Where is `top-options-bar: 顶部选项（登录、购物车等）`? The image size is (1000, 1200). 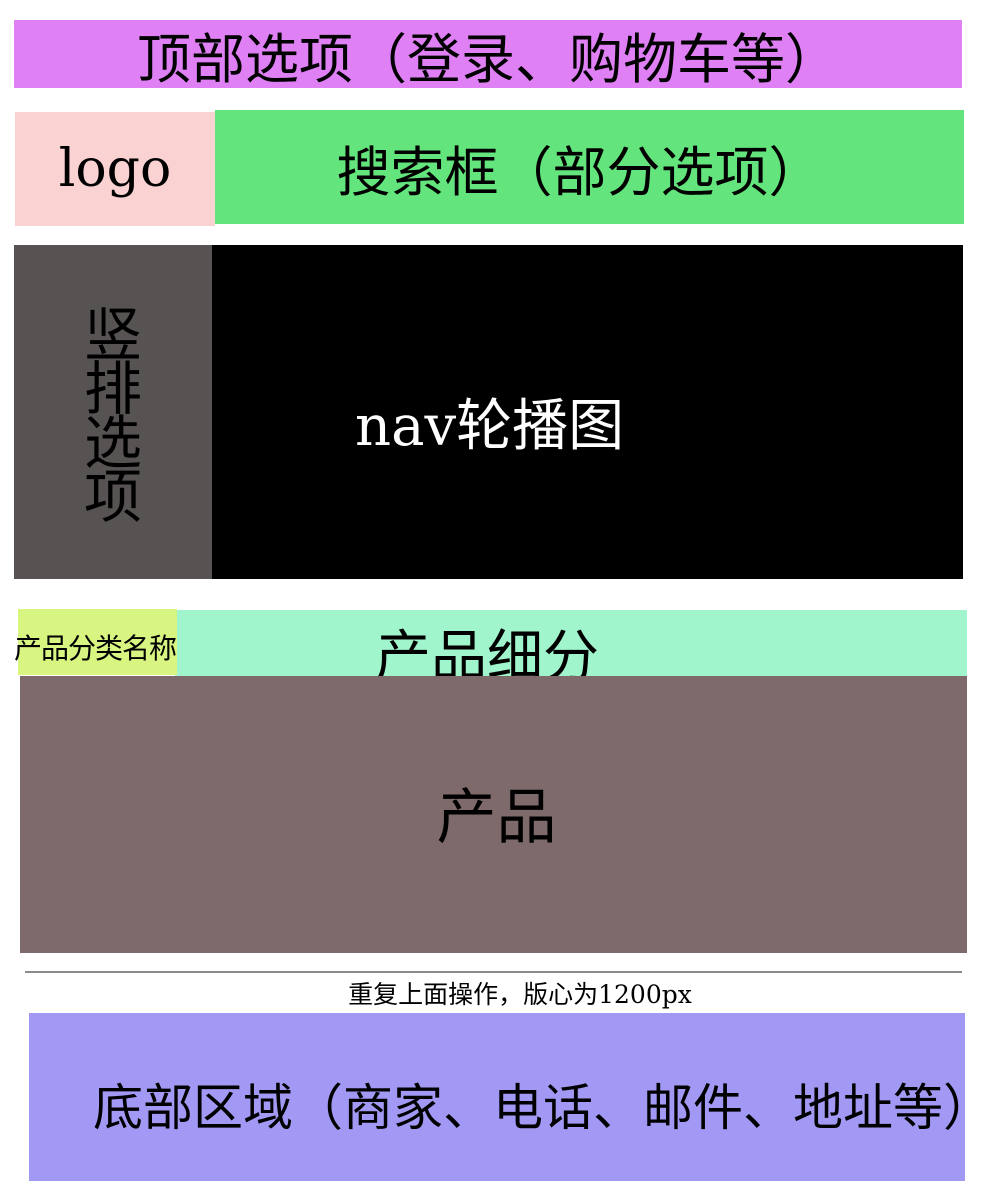
top-options-bar: 顶部选项（登录、购物车等） is located at coordinates (488, 55).